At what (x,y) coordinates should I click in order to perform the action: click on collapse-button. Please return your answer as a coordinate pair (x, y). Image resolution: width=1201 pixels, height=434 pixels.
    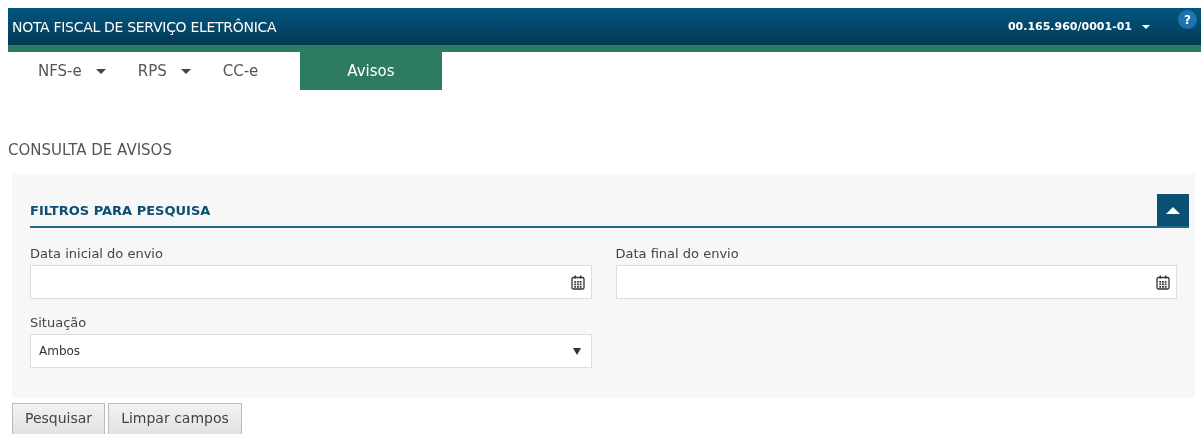
    Looking at the image, I should click on (1173, 210).